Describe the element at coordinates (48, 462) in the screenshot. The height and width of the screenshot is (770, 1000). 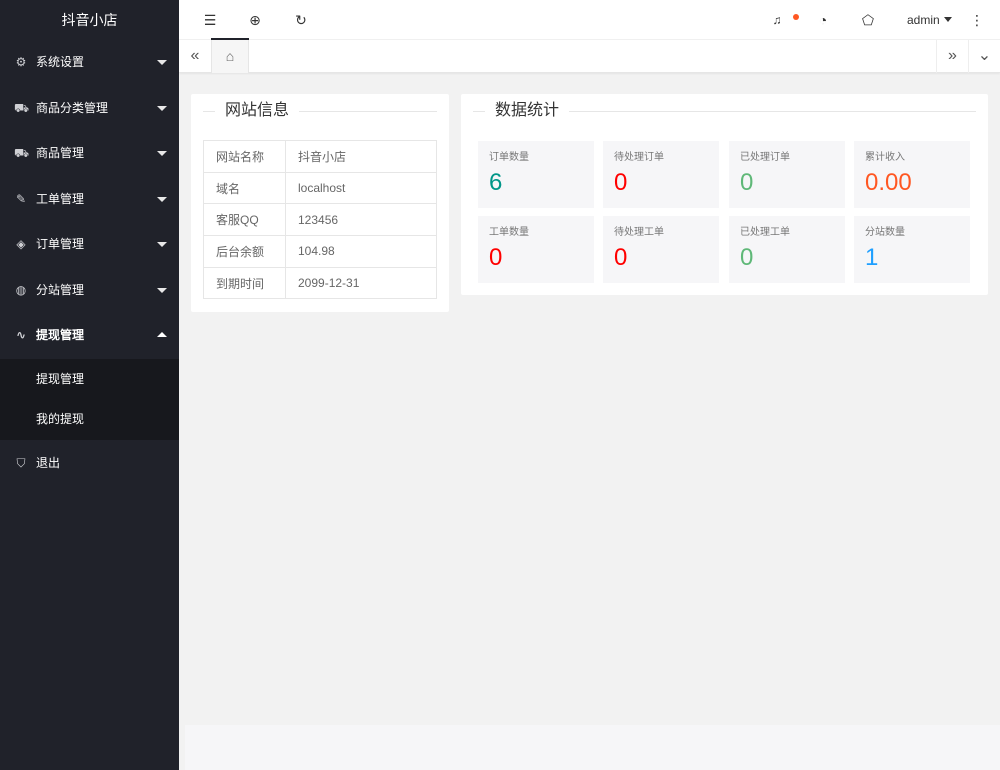
I see `sidebar-item-label: 退出` at that location.